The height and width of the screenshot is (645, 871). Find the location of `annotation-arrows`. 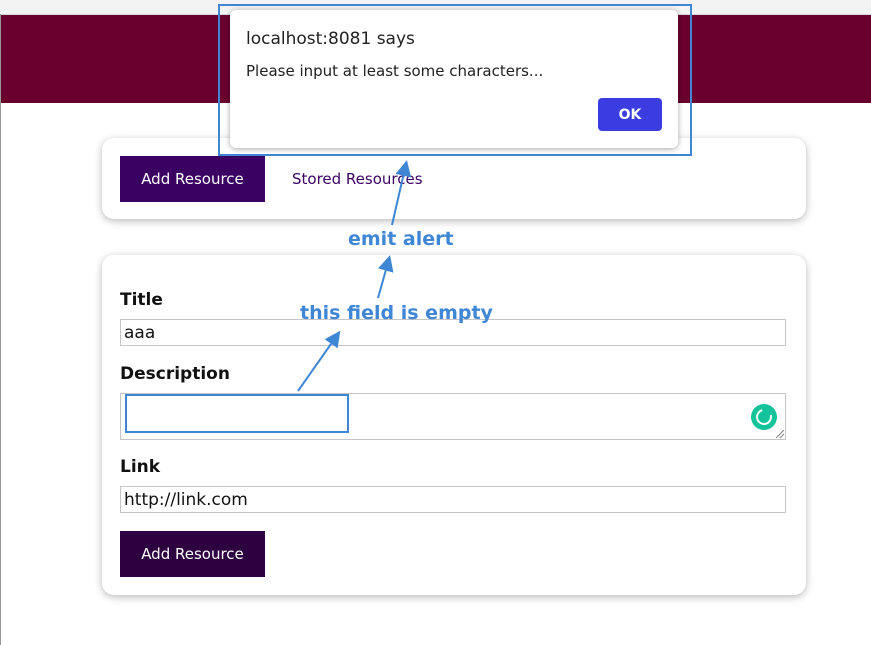

annotation-arrows is located at coordinates (354, 276).